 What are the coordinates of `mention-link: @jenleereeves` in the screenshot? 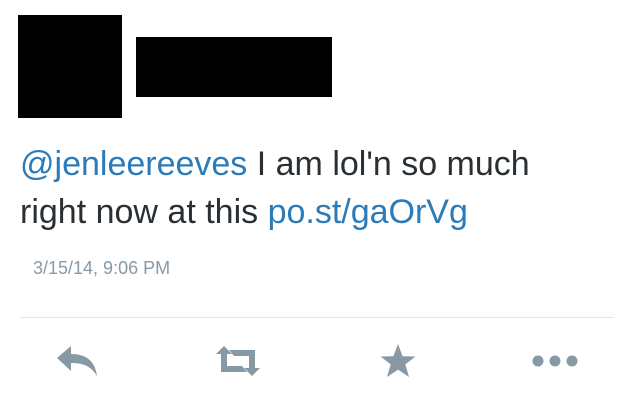 It's located at (133, 164).